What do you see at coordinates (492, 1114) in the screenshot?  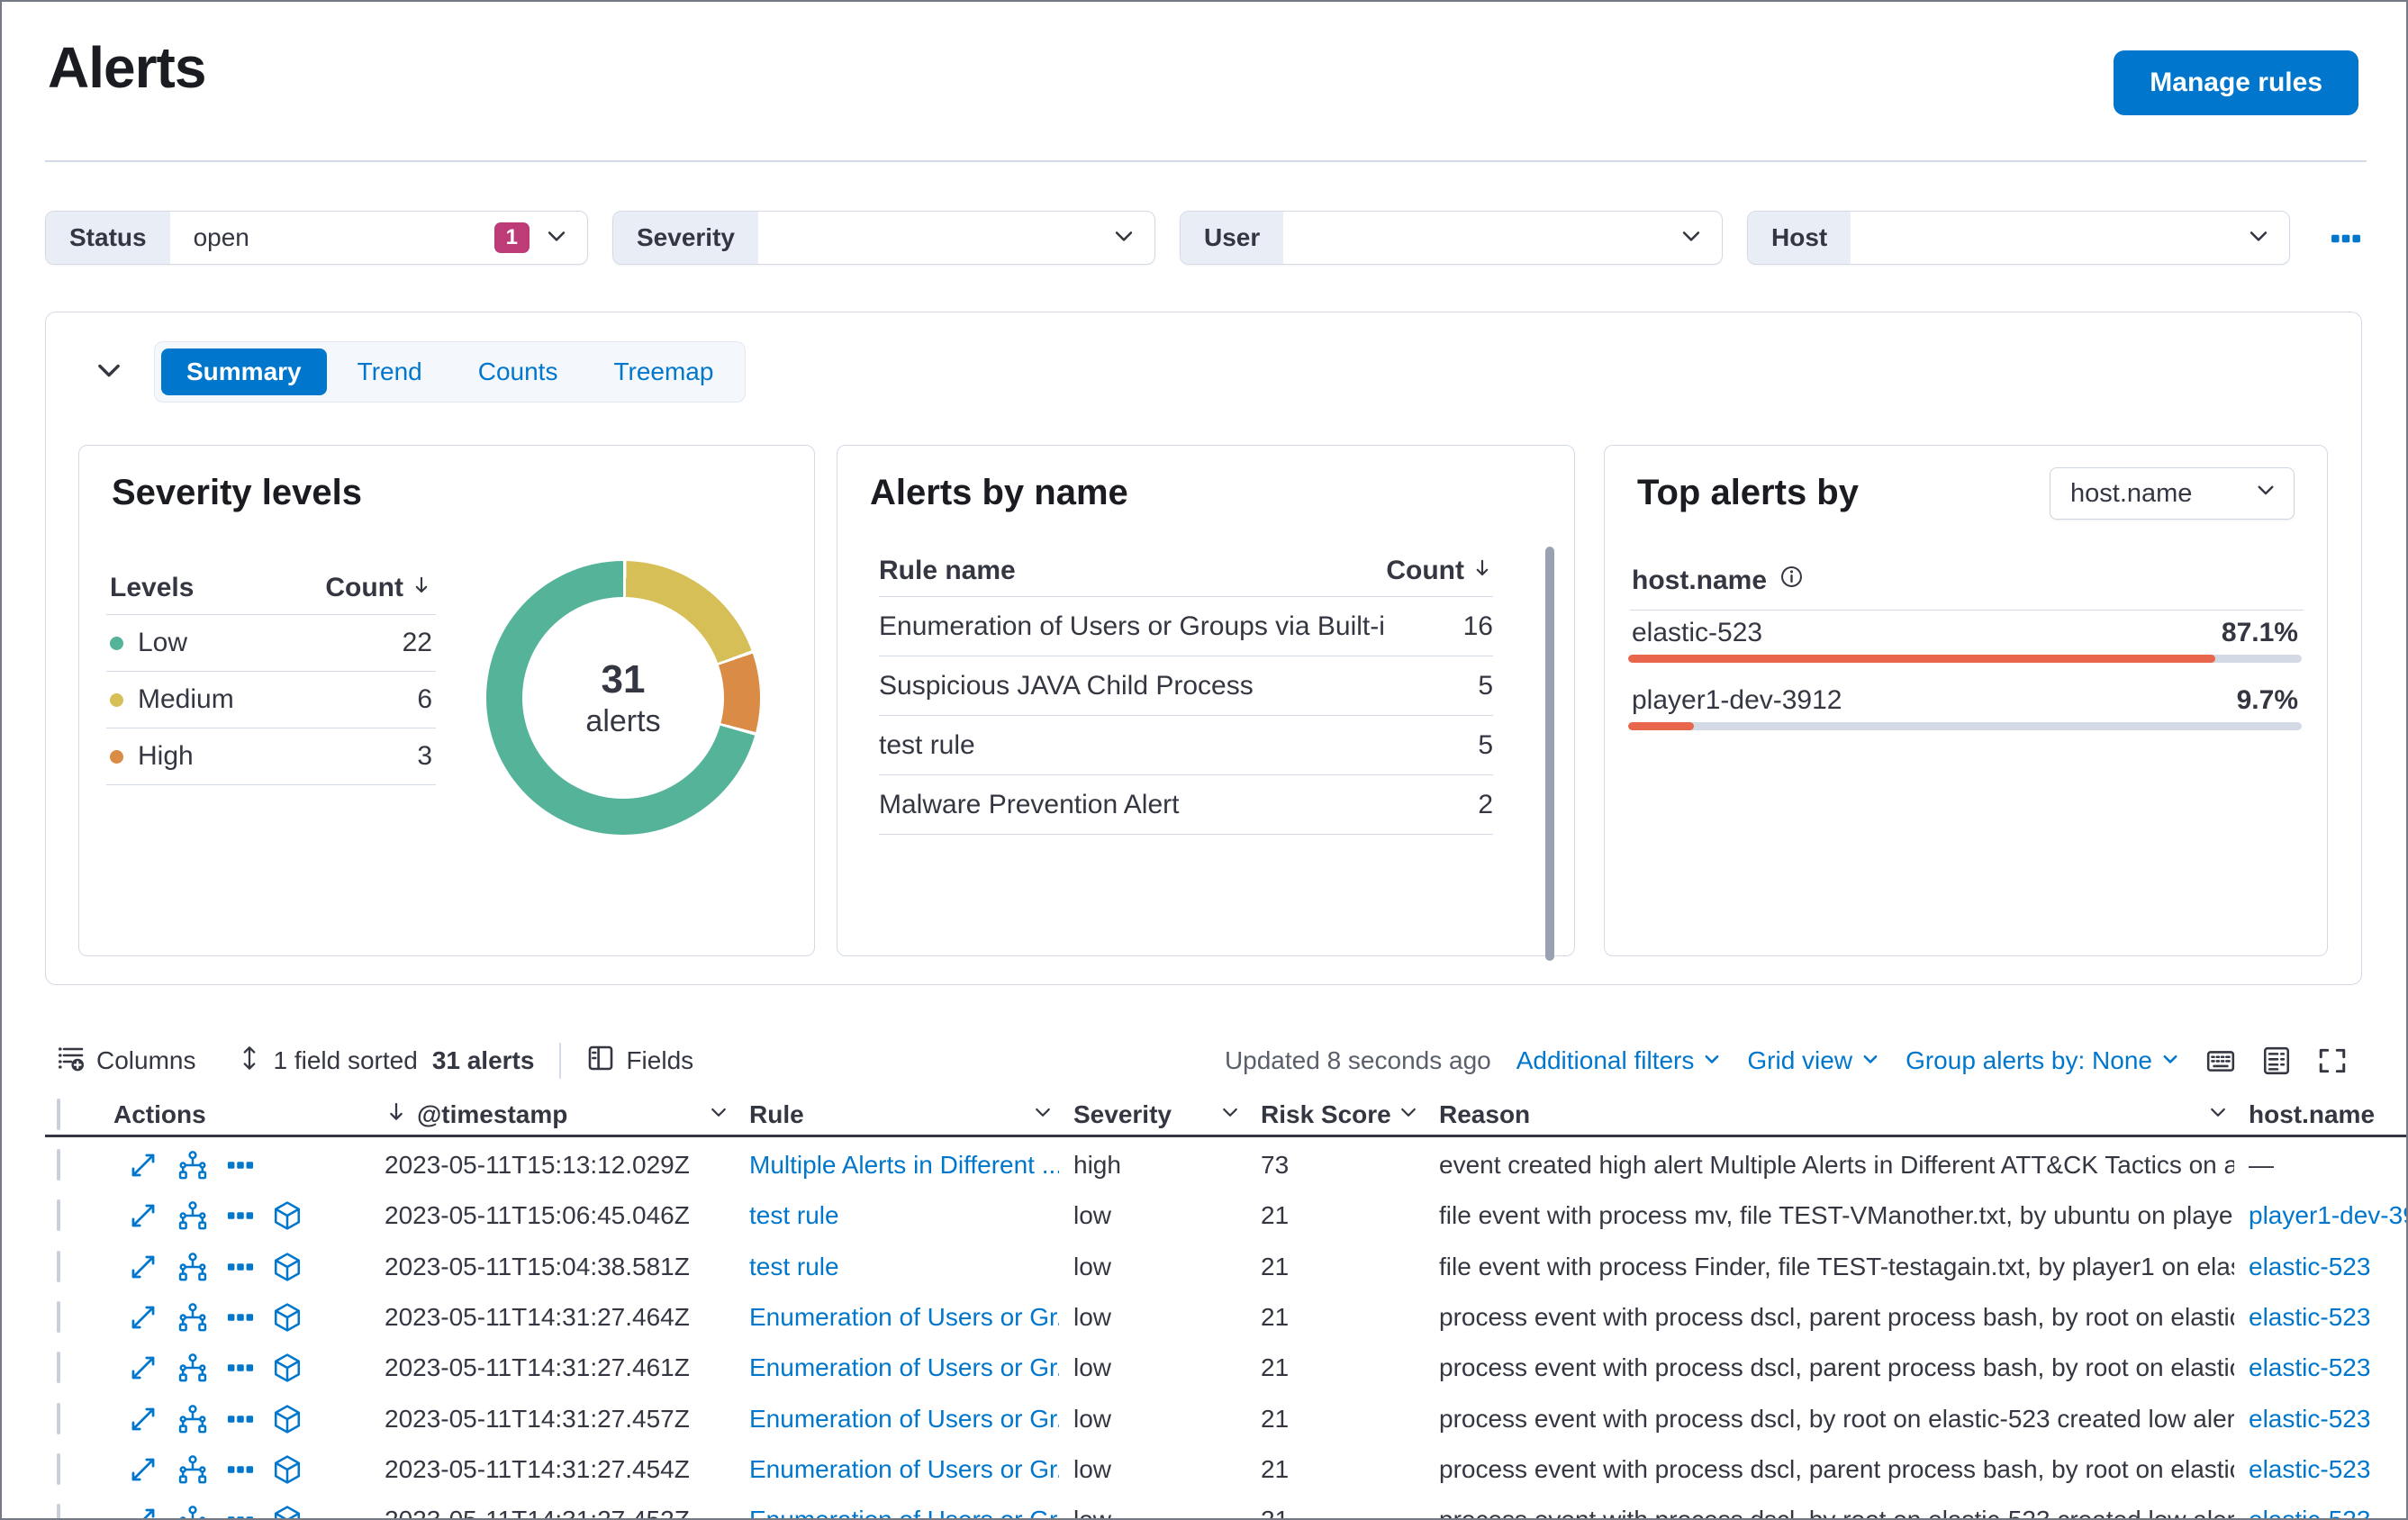 I see `column-header-label: @timestamp` at bounding box center [492, 1114].